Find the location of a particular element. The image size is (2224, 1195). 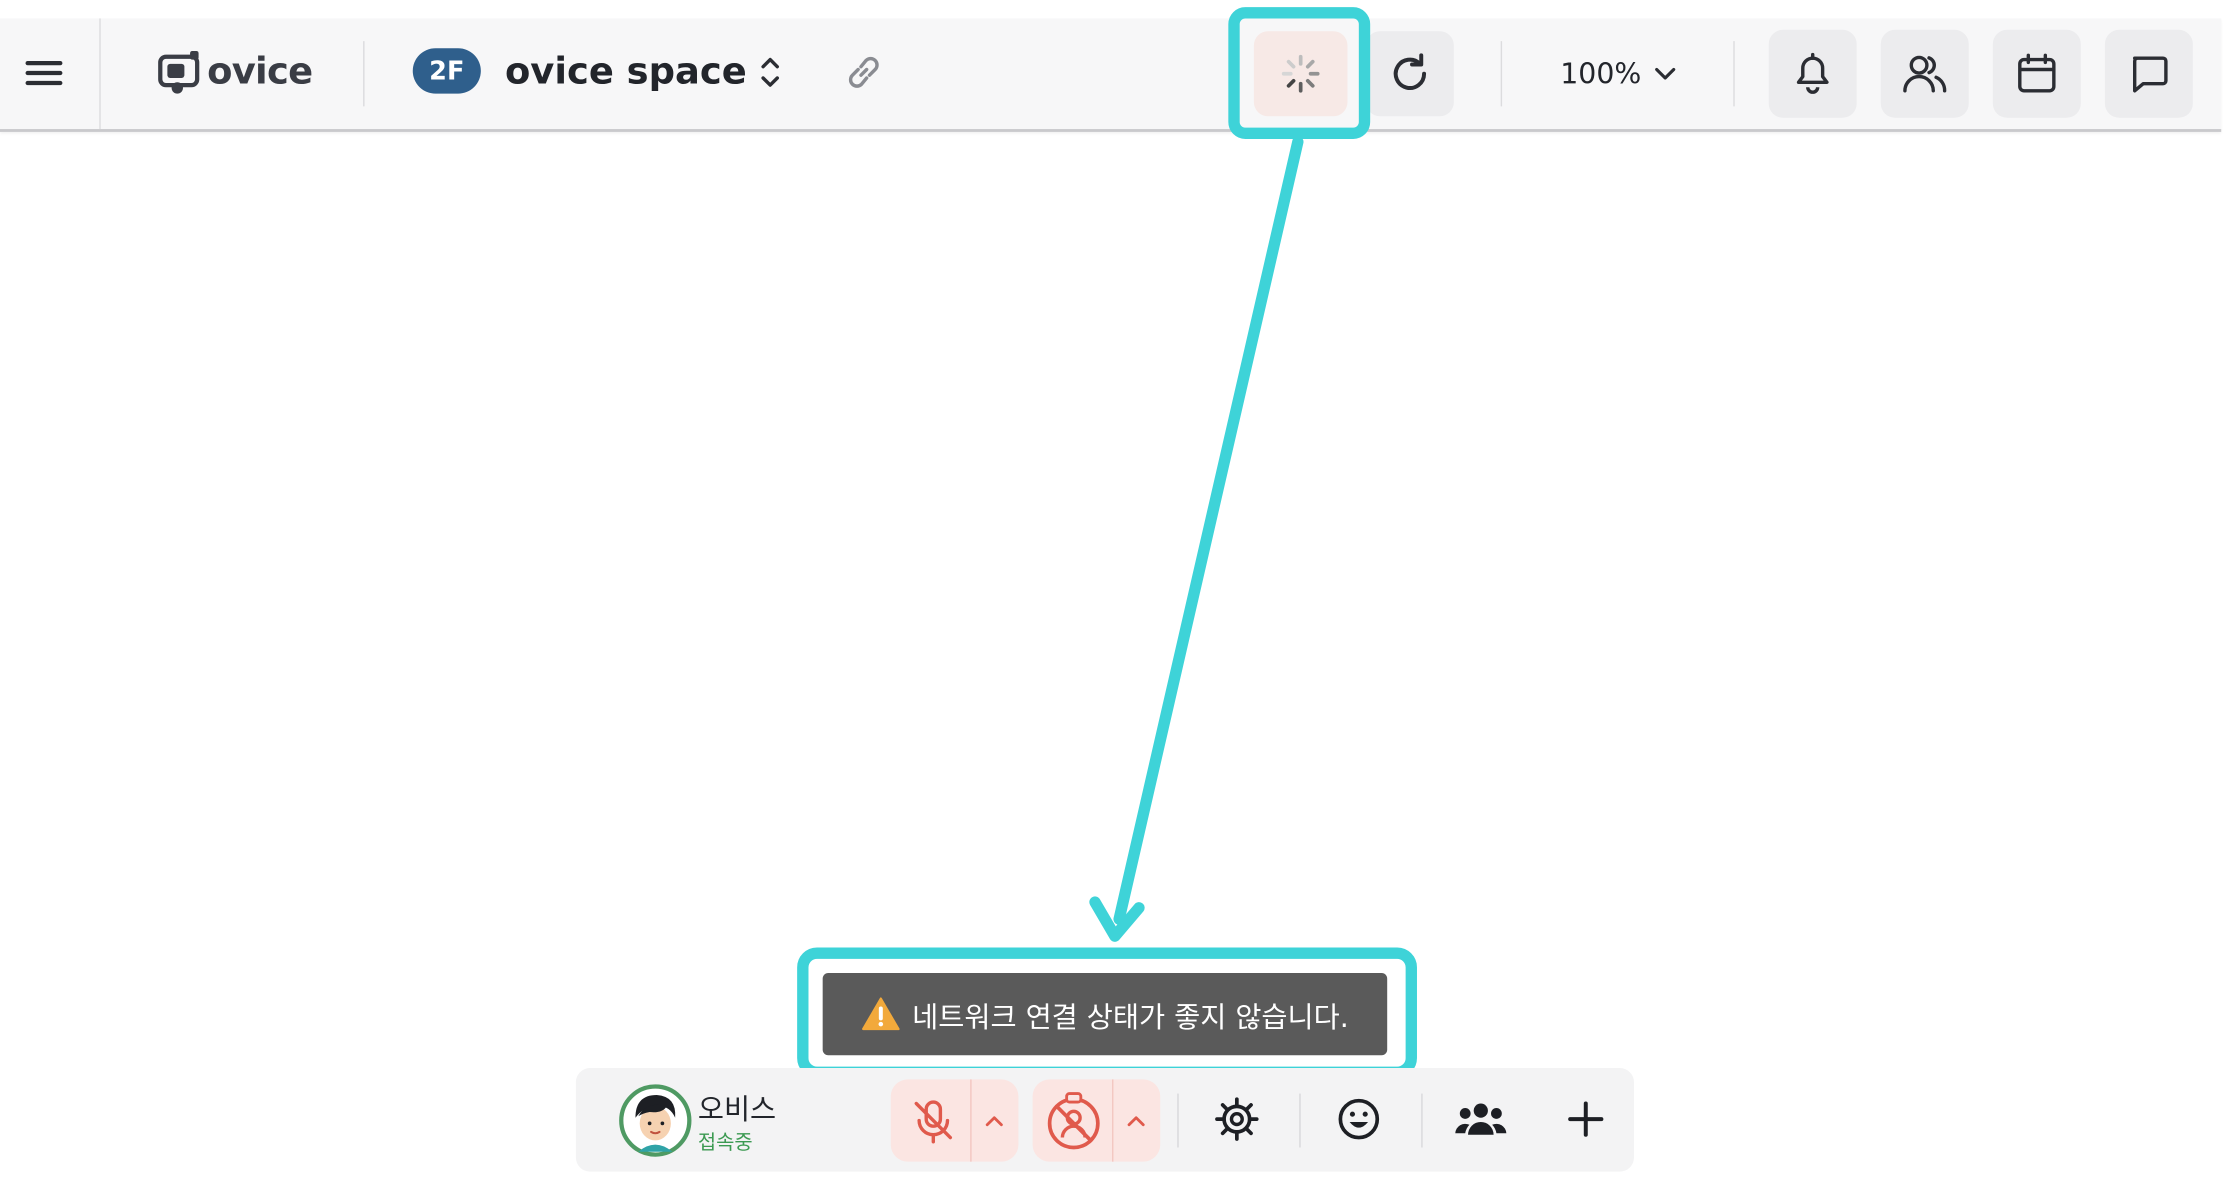

network-warning-toast: 네트워크 연결 상태가 좋지 않습니다. is located at coordinates (1105, 1014).